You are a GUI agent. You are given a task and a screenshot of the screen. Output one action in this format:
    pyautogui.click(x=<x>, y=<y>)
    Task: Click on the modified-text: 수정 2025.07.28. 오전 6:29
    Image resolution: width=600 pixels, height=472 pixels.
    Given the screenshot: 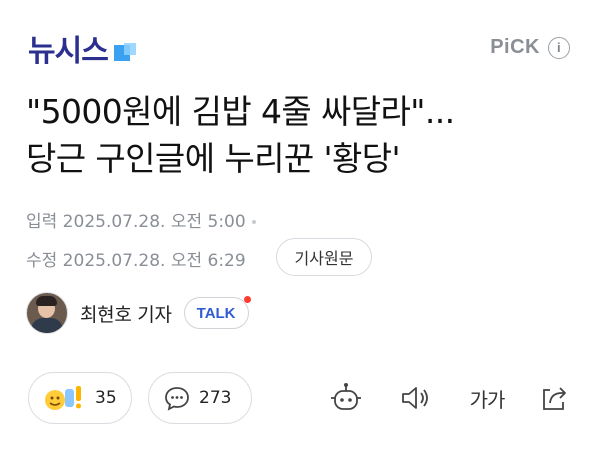 What is the action you would take?
    pyautogui.click(x=136, y=261)
    